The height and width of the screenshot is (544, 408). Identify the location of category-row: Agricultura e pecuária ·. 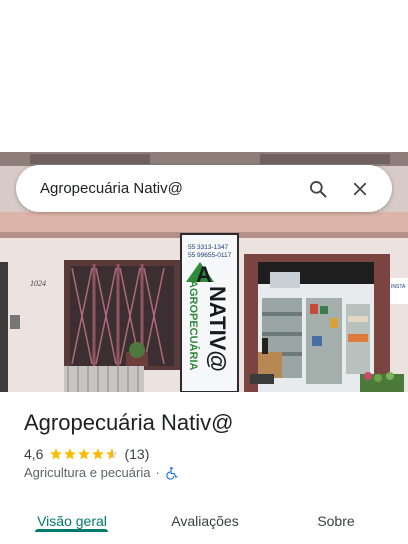
(101, 472).